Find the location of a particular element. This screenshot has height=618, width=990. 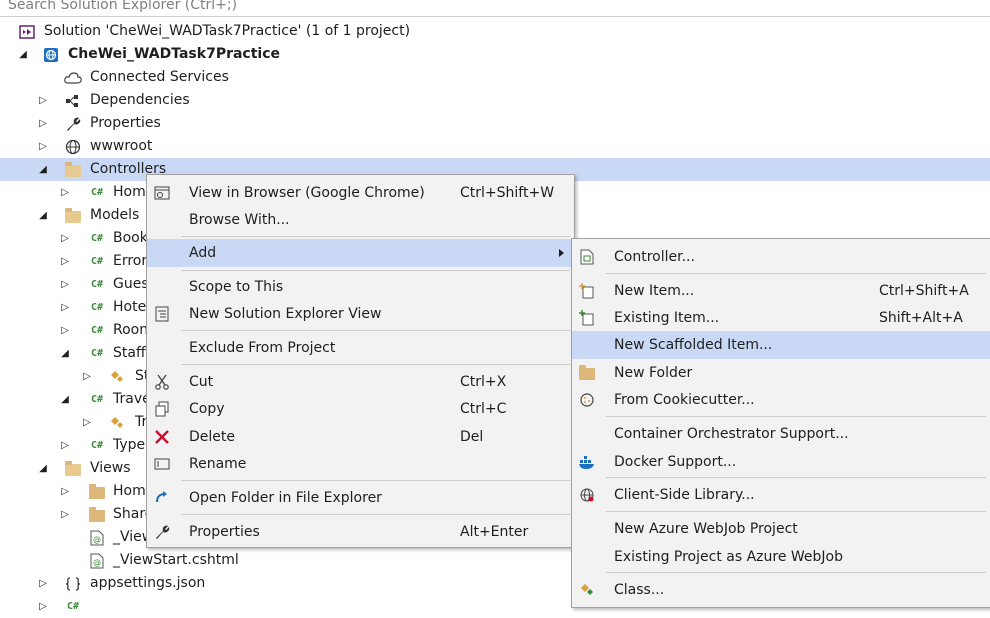

menu-item-shortcut: Ctrl+C is located at coordinates (483, 409).